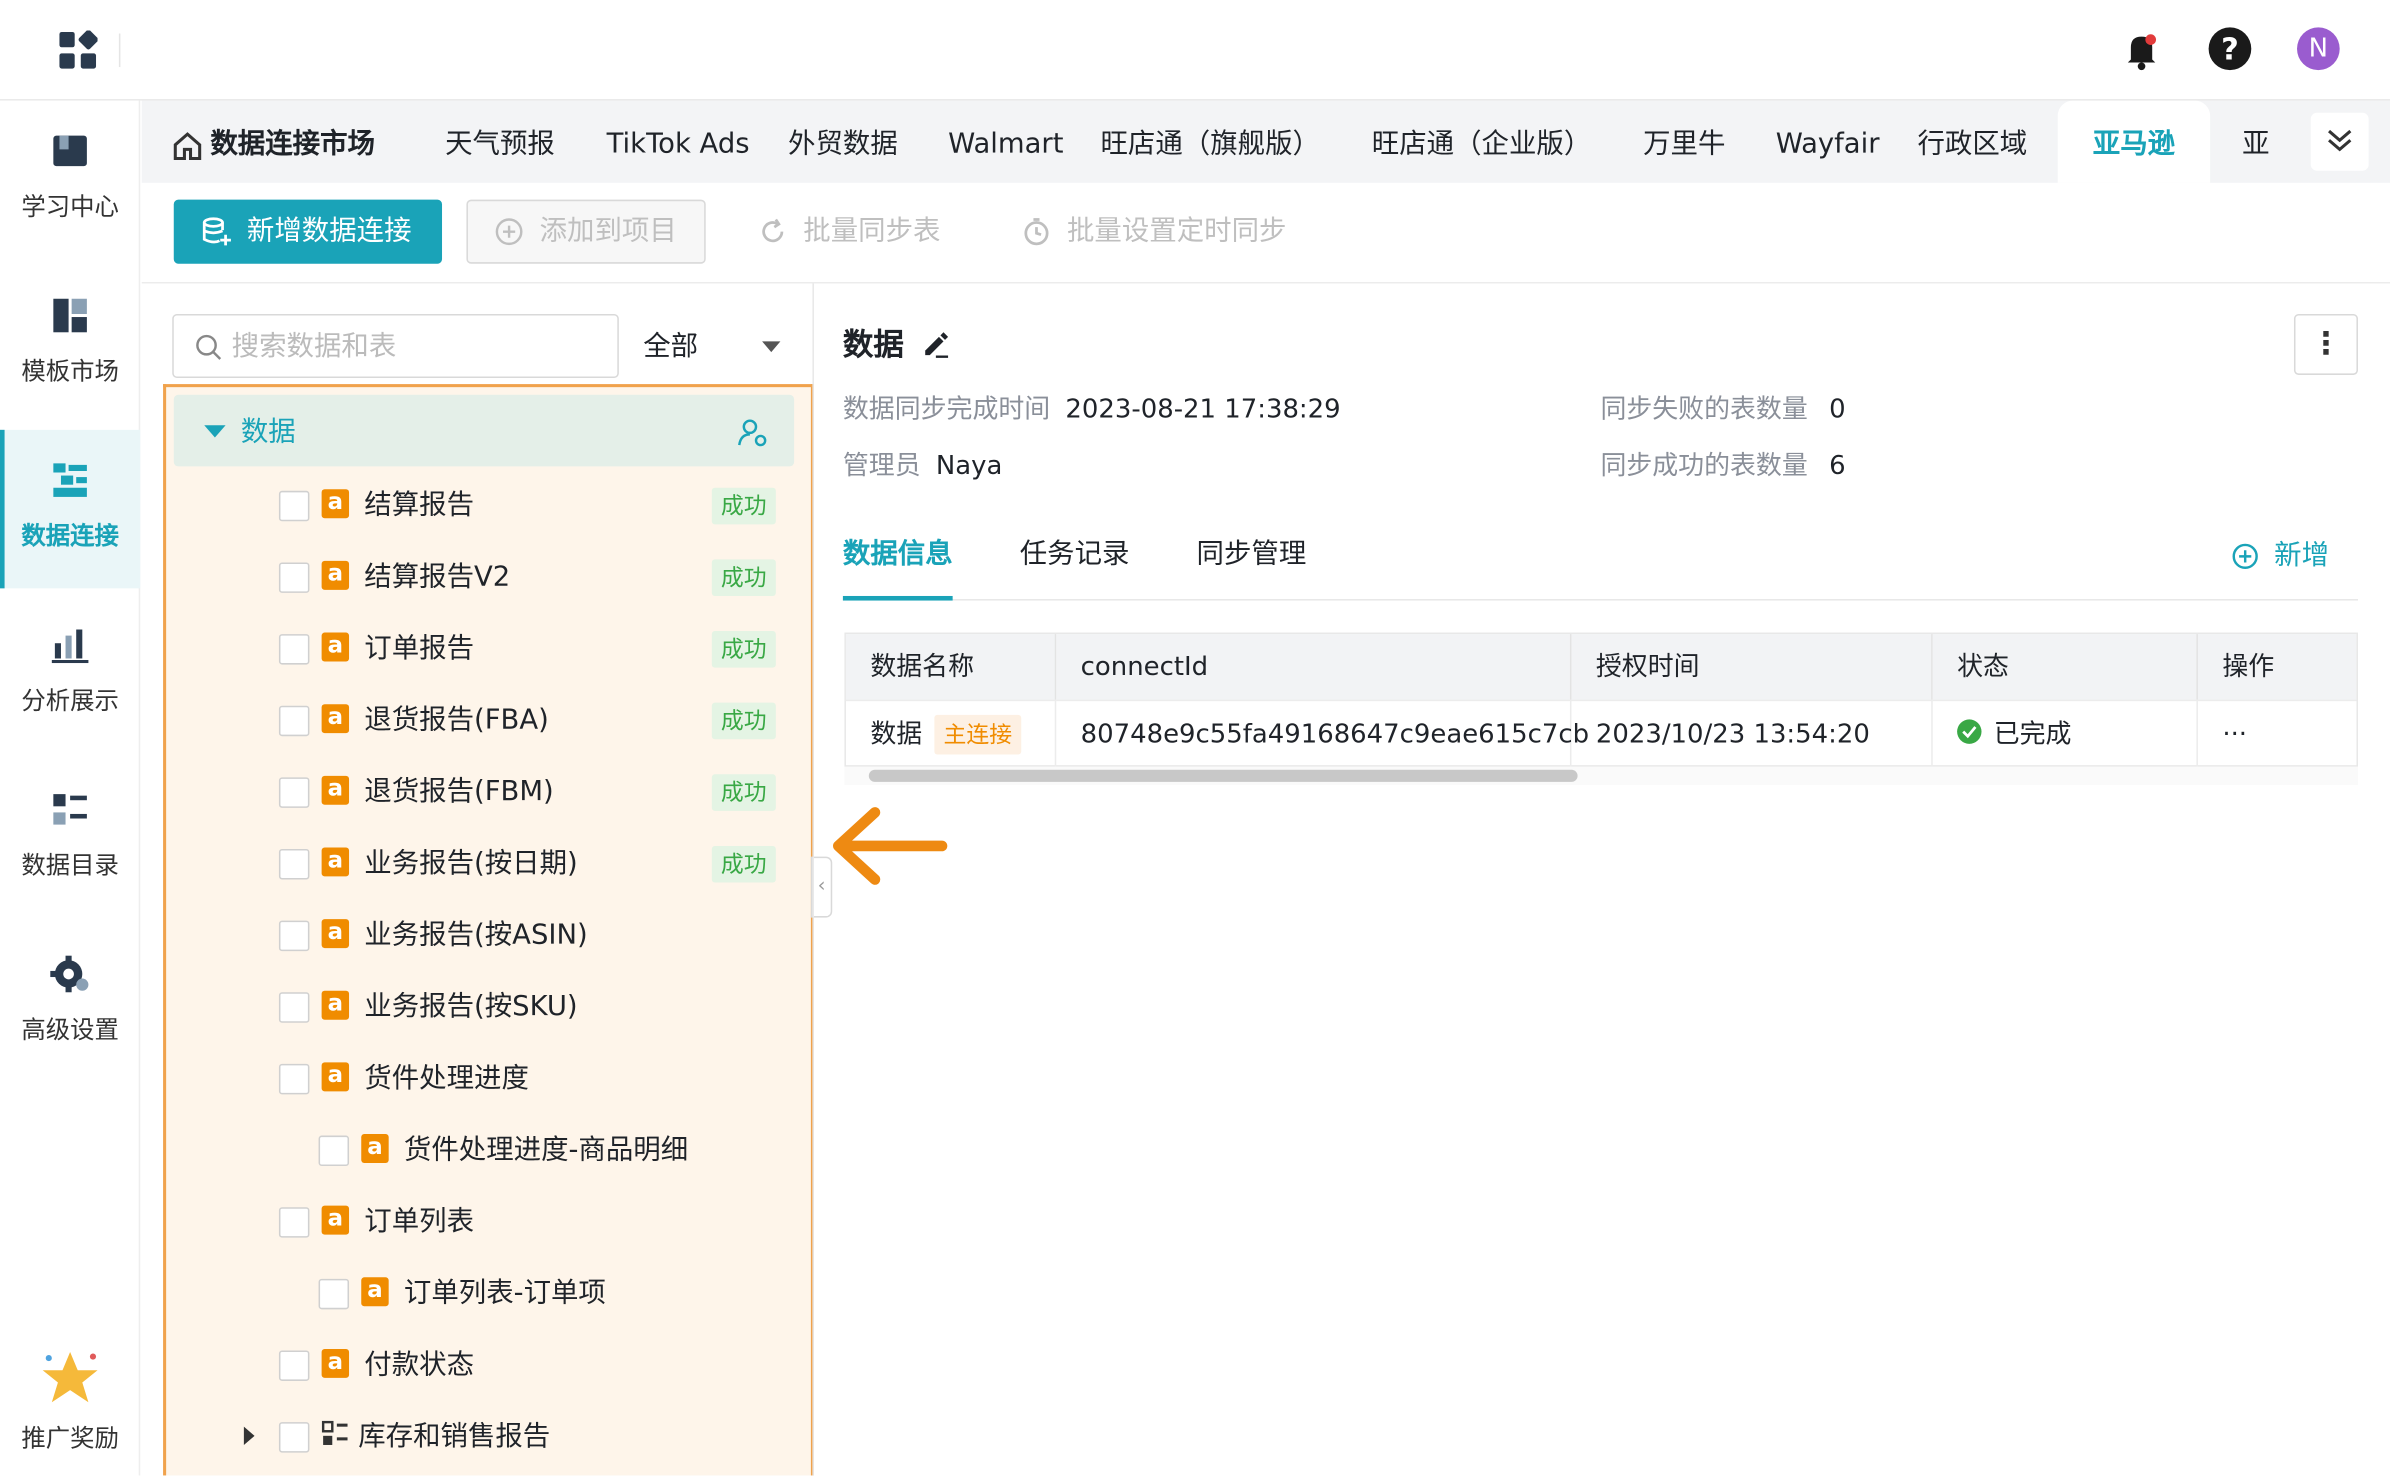  What do you see at coordinates (743, 864) in the screenshot?
I see `status-badge: 成功` at bounding box center [743, 864].